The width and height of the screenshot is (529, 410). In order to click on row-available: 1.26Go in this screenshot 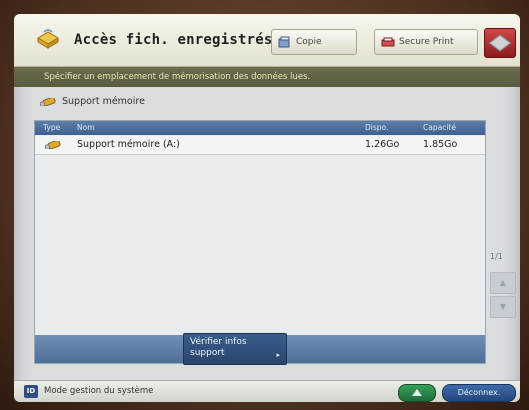, I will do `click(382, 144)`.